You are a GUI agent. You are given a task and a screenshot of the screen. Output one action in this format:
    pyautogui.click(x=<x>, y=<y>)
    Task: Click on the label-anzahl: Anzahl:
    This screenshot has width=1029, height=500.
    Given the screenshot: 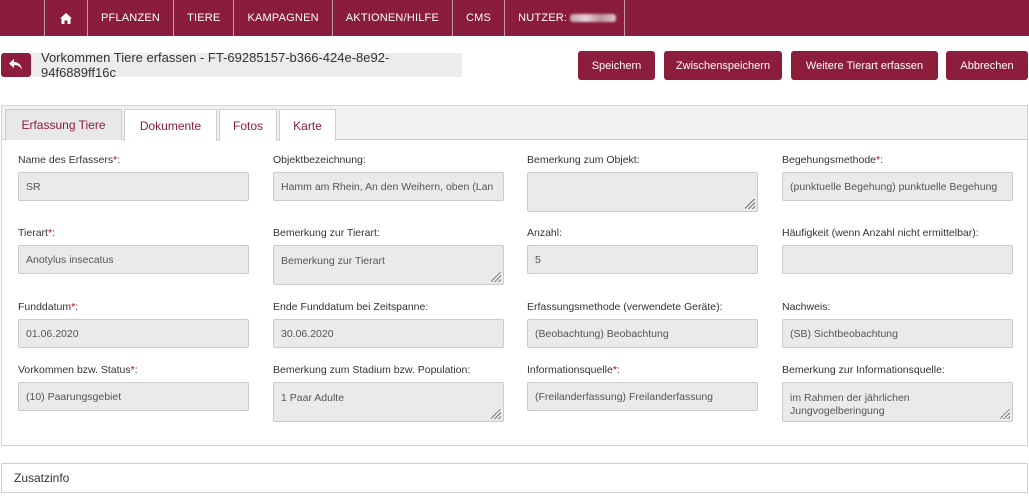 What is the action you would take?
    pyautogui.click(x=545, y=233)
    